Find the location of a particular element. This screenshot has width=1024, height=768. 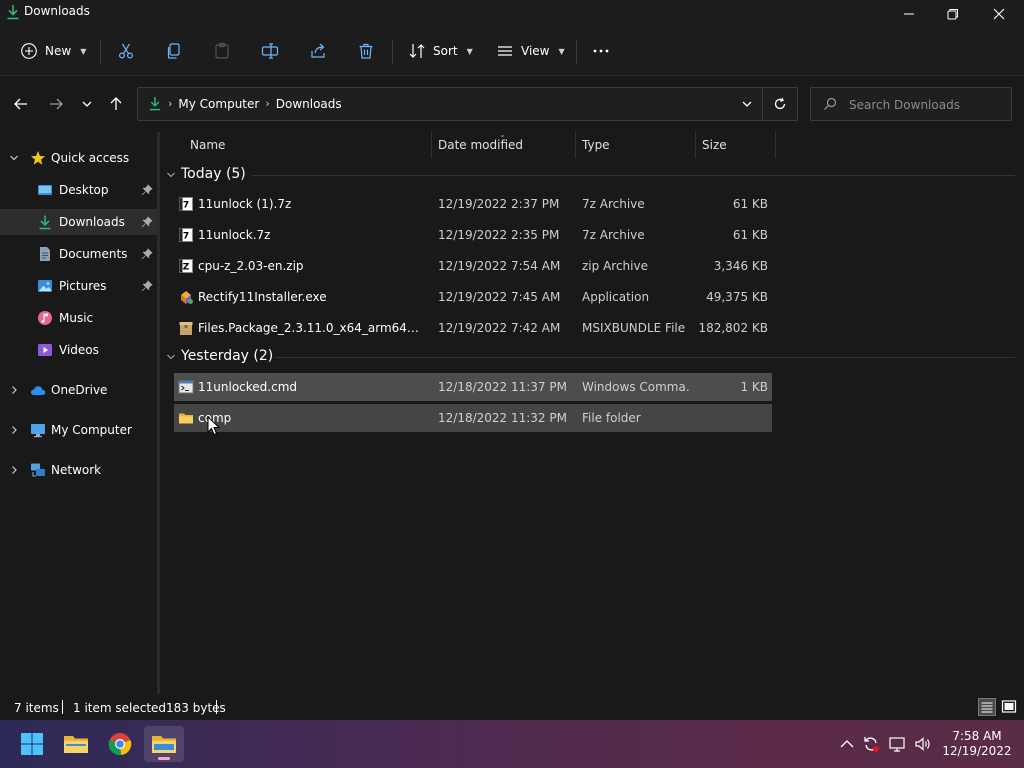

copy-button is located at coordinates (174, 51).